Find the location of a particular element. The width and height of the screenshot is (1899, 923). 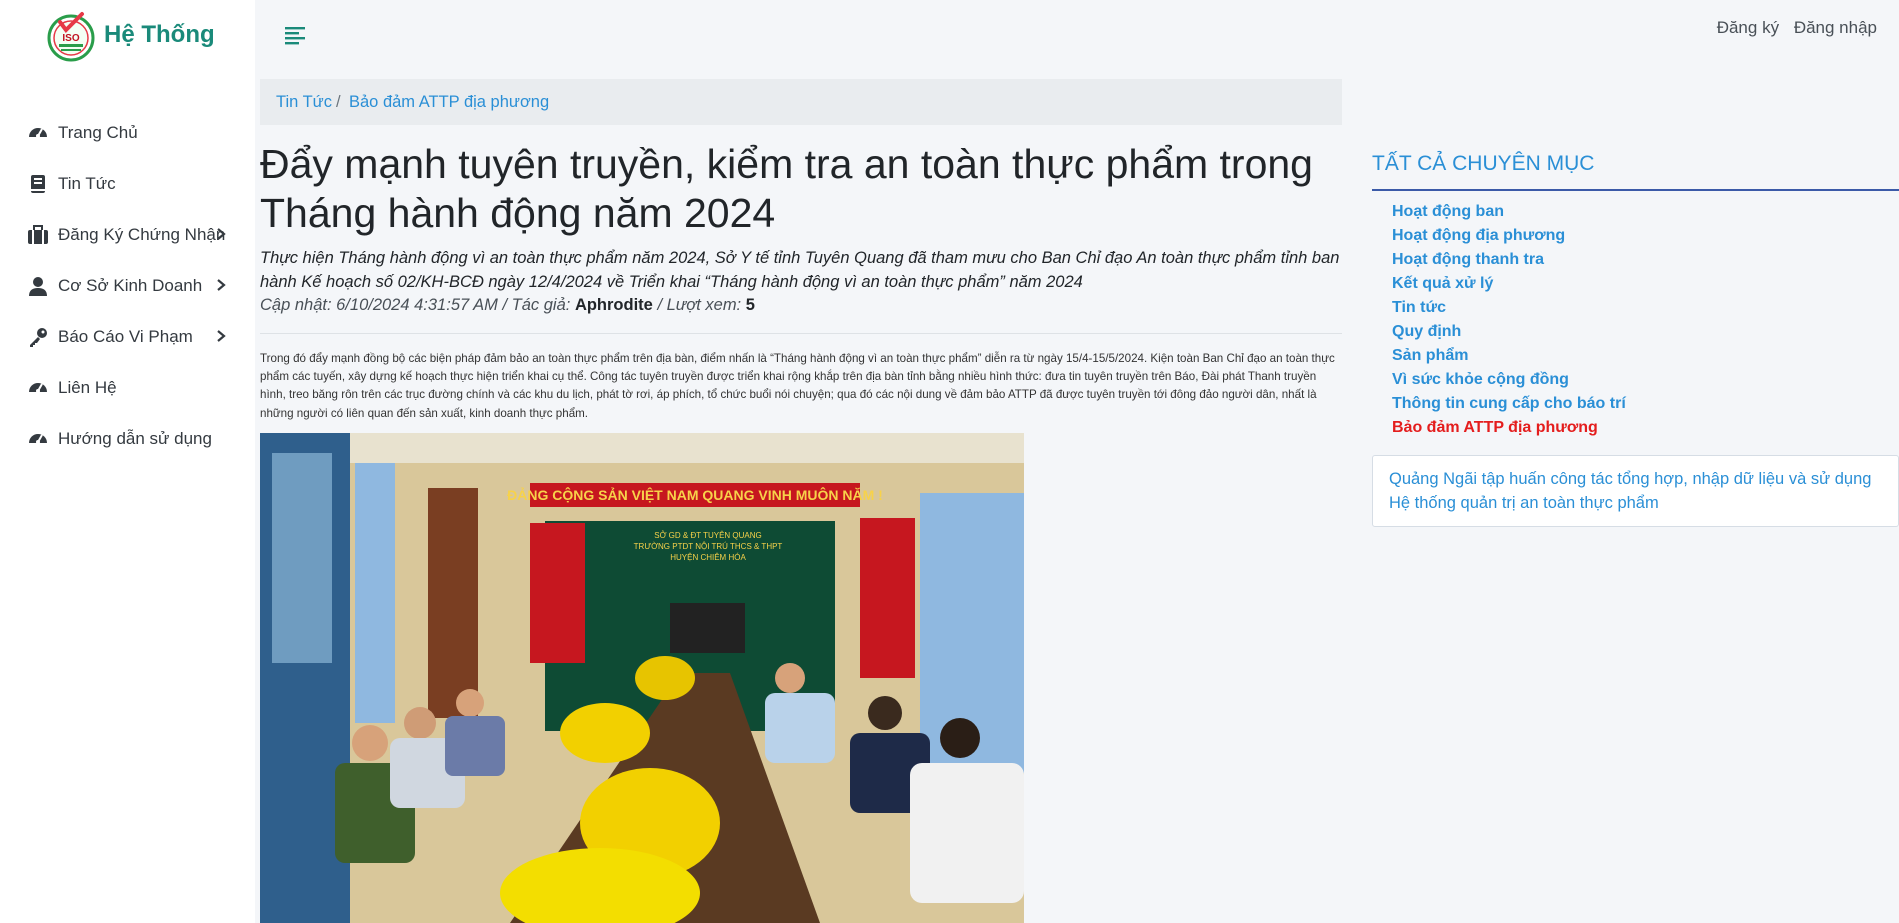

meta-author: Aphrodite is located at coordinates (613, 305).